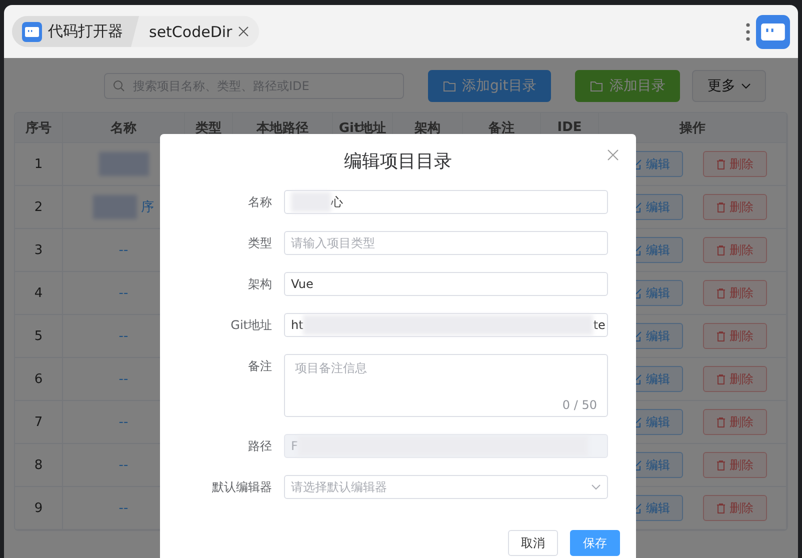  What do you see at coordinates (446, 243) in the screenshot?
I see `input-field: 请输入项目类型` at bounding box center [446, 243].